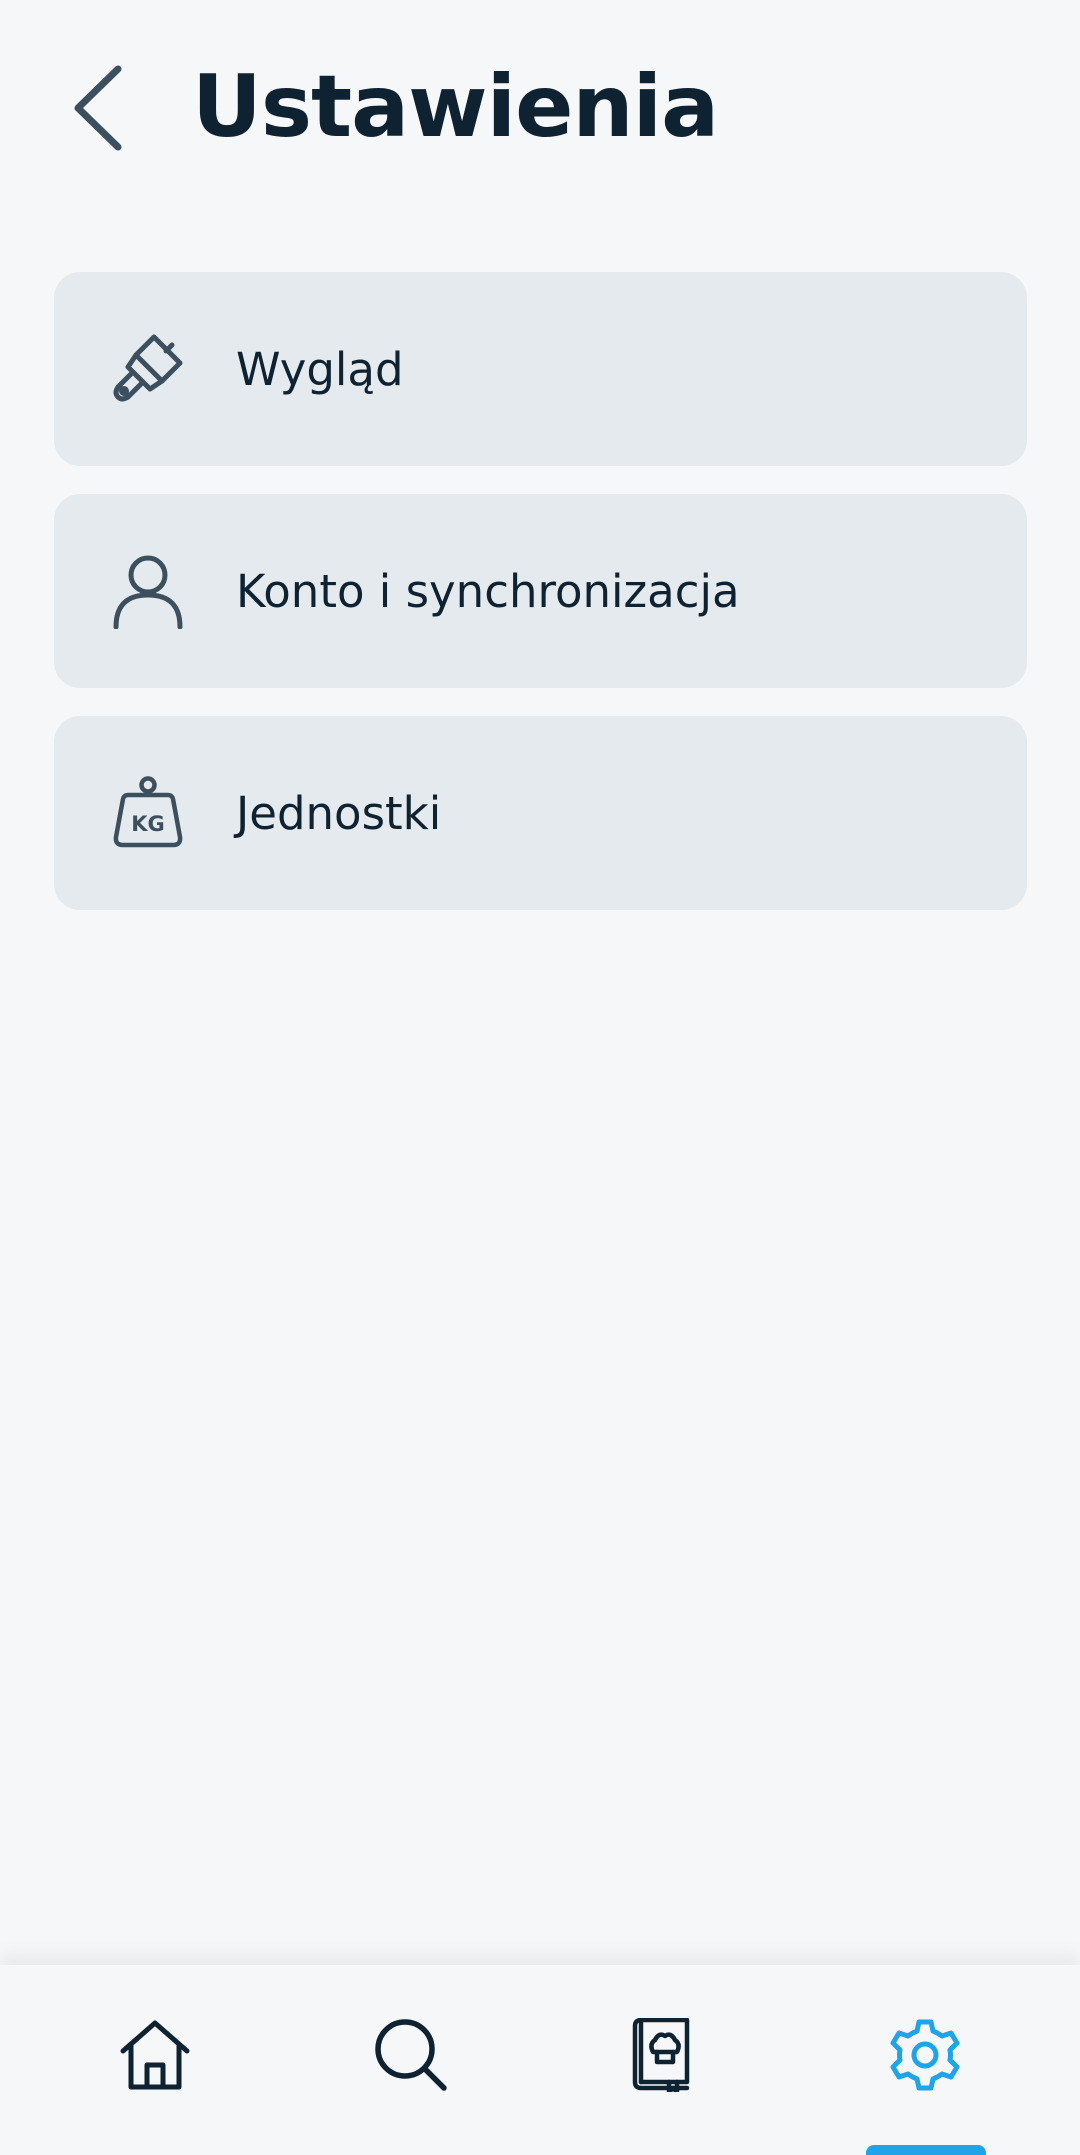  What do you see at coordinates (411, 2055) in the screenshot?
I see `search-icon` at bounding box center [411, 2055].